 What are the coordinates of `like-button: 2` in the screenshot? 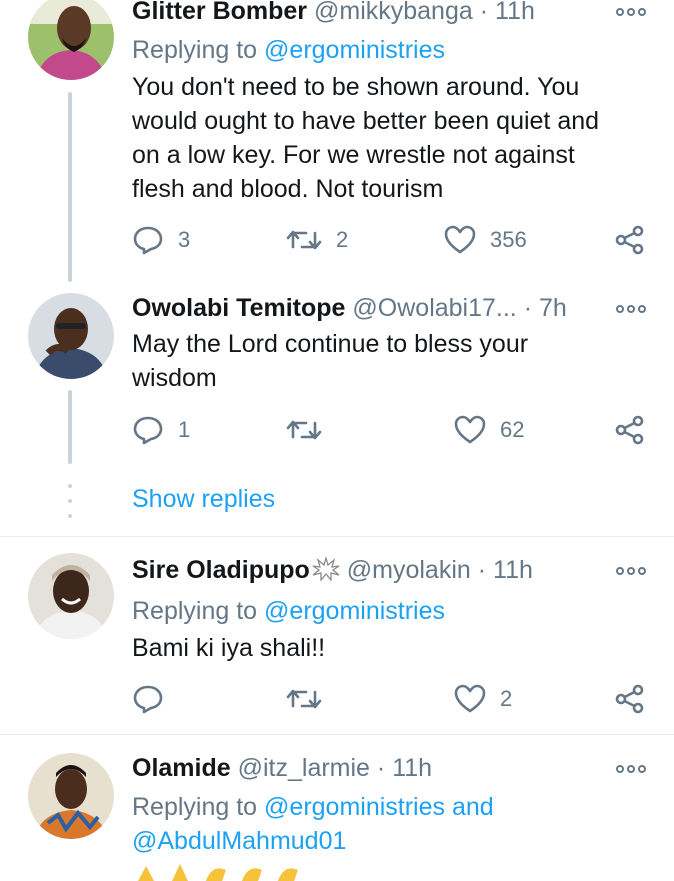 It's located at (483, 699).